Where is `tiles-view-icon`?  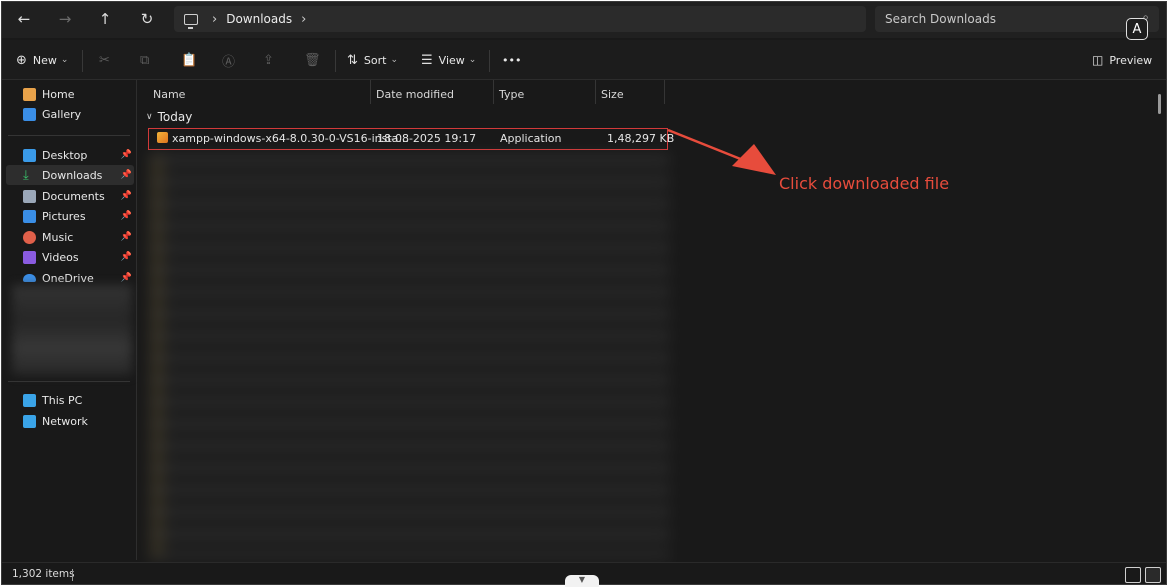 tiles-view-icon is located at coordinates (1153, 575).